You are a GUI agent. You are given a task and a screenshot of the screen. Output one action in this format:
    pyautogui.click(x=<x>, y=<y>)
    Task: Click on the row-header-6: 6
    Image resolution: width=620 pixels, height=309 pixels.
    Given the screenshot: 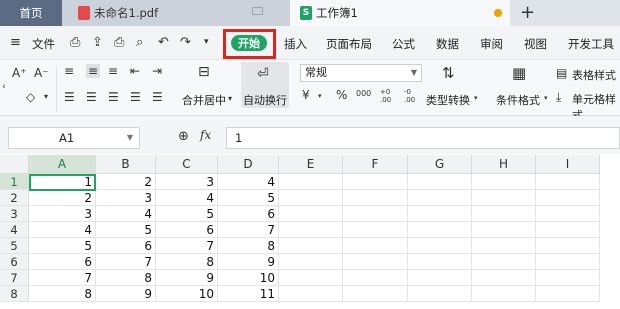 What is the action you would take?
    pyautogui.click(x=14, y=262)
    